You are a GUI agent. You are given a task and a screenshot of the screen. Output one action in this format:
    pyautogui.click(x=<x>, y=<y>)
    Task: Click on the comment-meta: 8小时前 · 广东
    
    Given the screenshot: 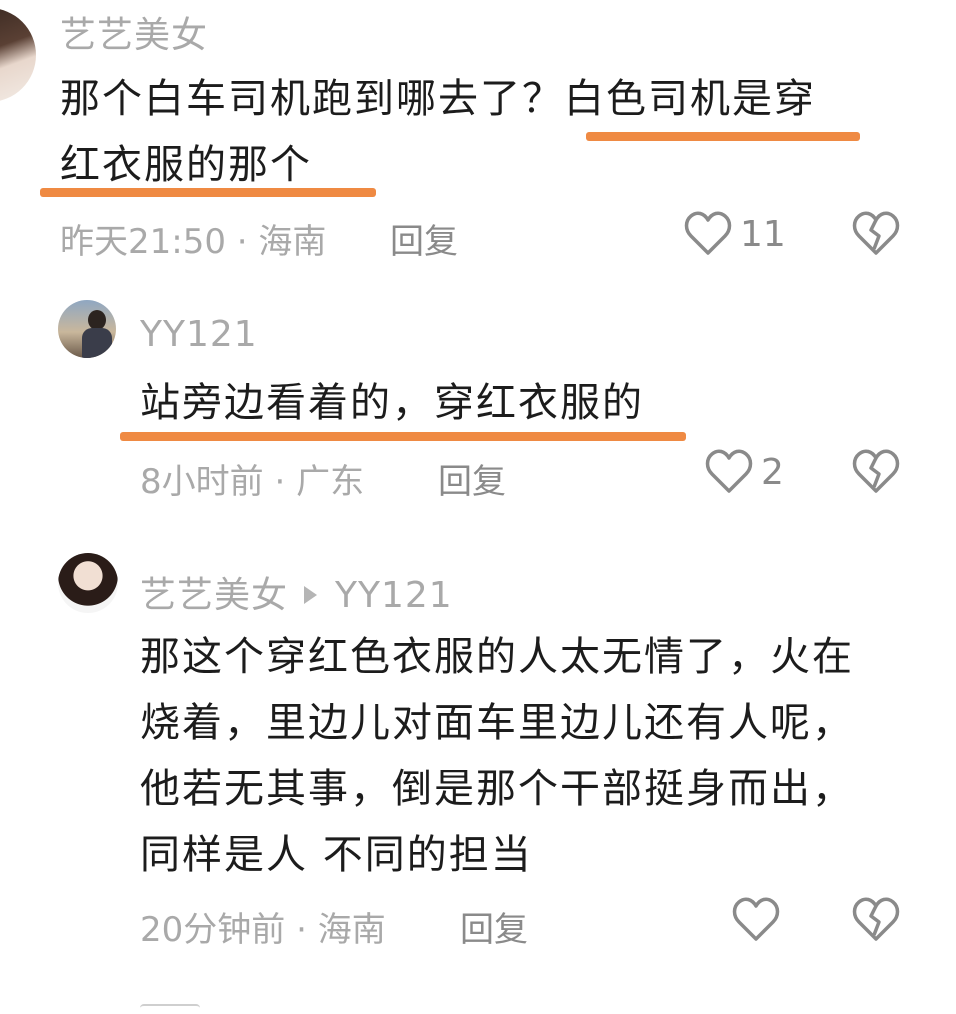 What is the action you would take?
    pyautogui.click(x=252, y=478)
    